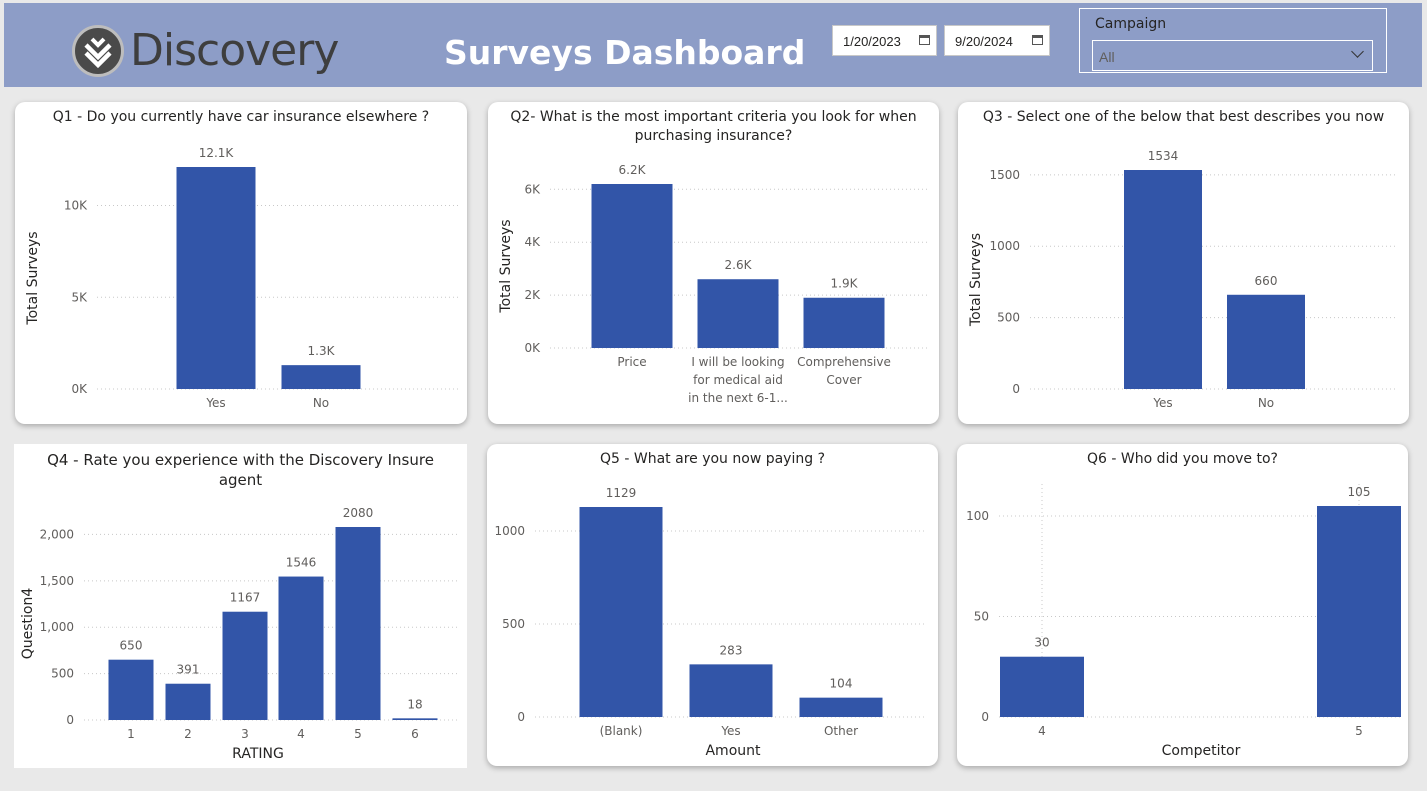 The width and height of the screenshot is (1427, 791). What do you see at coordinates (513, 624) in the screenshot?
I see `q5-y-tick-label: 500` at bounding box center [513, 624].